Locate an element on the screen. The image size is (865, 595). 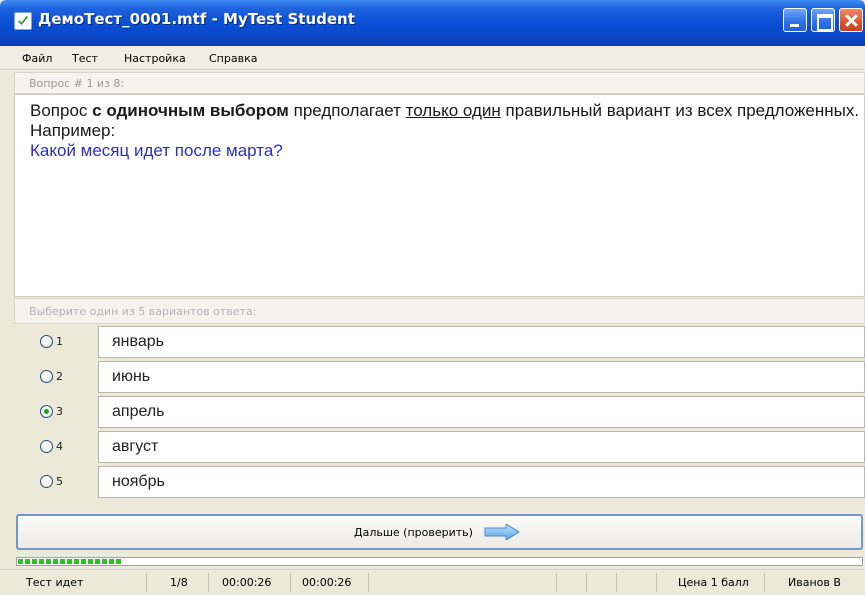
answer-option-2: 2 июнь is located at coordinates (439, 376).